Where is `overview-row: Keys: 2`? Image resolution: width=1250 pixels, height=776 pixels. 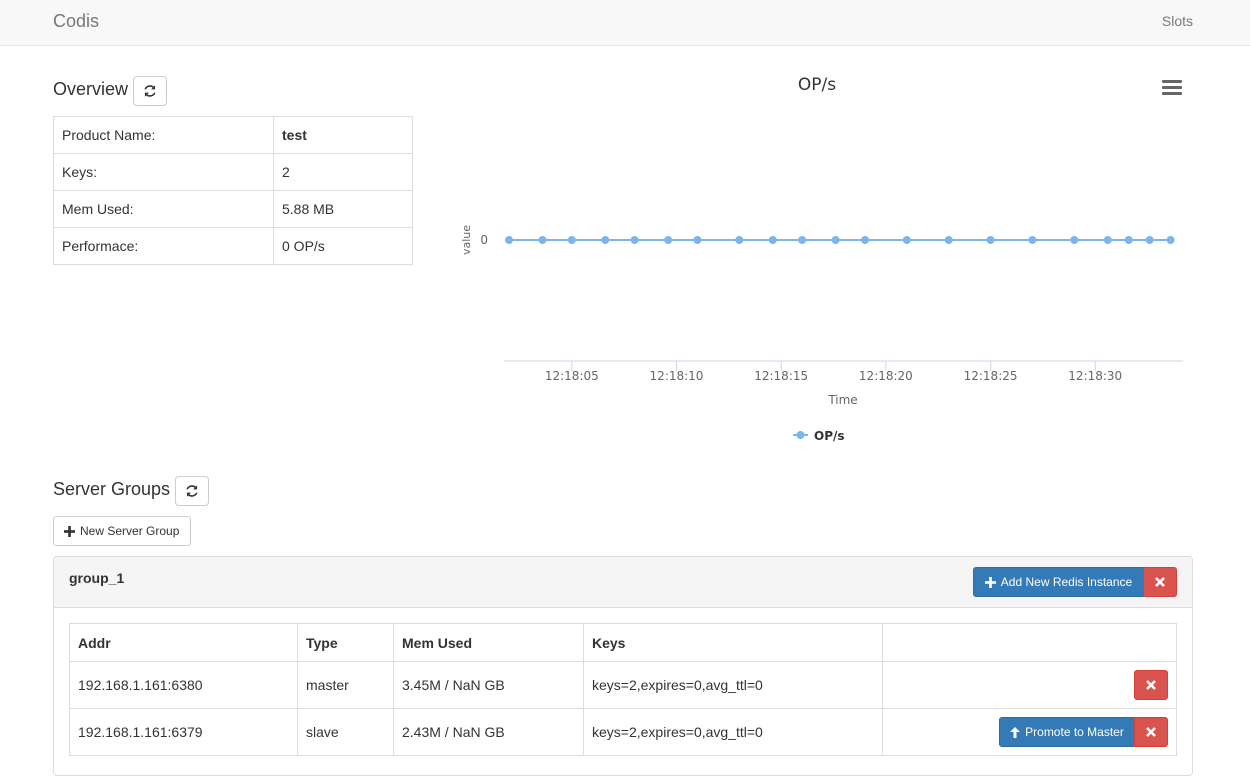
overview-row: Keys: 2 is located at coordinates (233, 172).